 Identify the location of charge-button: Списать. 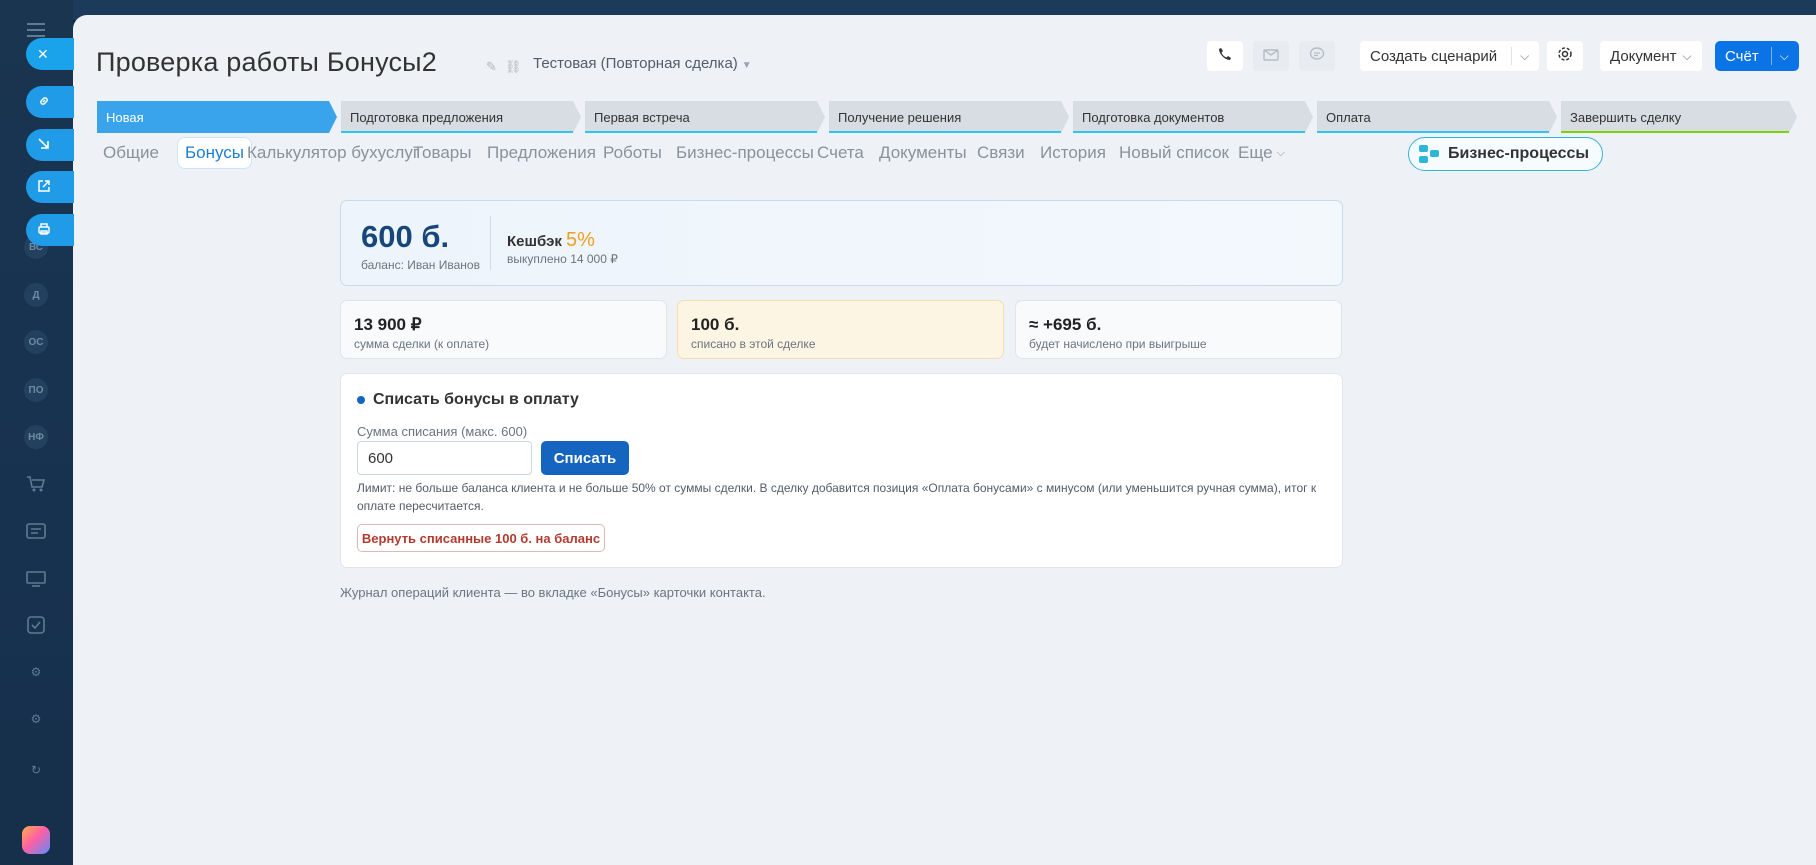
(585, 458).